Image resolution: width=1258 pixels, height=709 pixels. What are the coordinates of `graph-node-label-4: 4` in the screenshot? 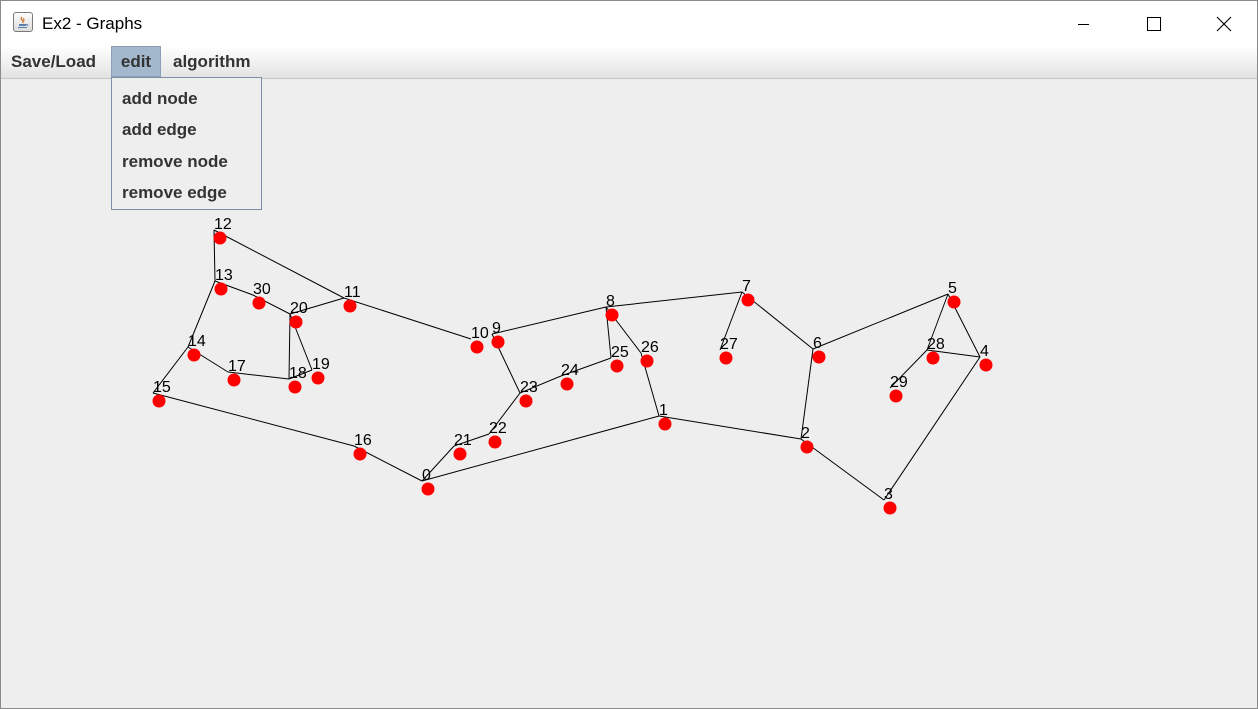 It's located at (984, 351).